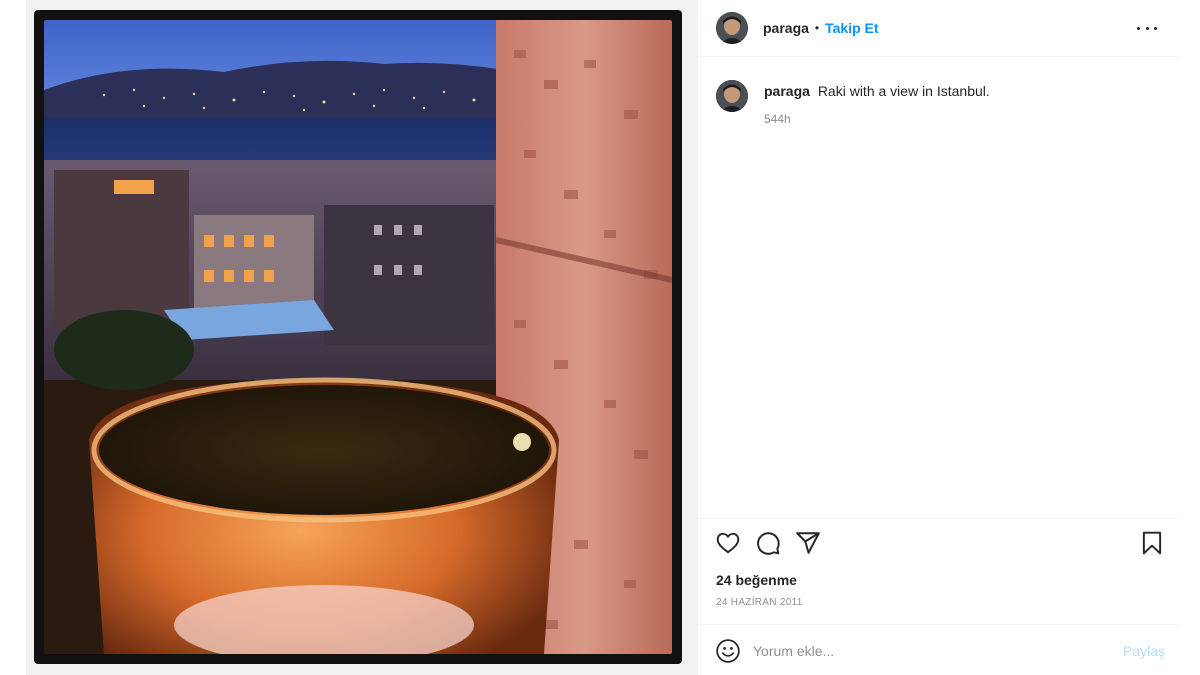 Image resolution: width=1200 pixels, height=675 pixels. Describe the element at coordinates (1152, 543) in the screenshot. I see `bookmark-icon` at that location.